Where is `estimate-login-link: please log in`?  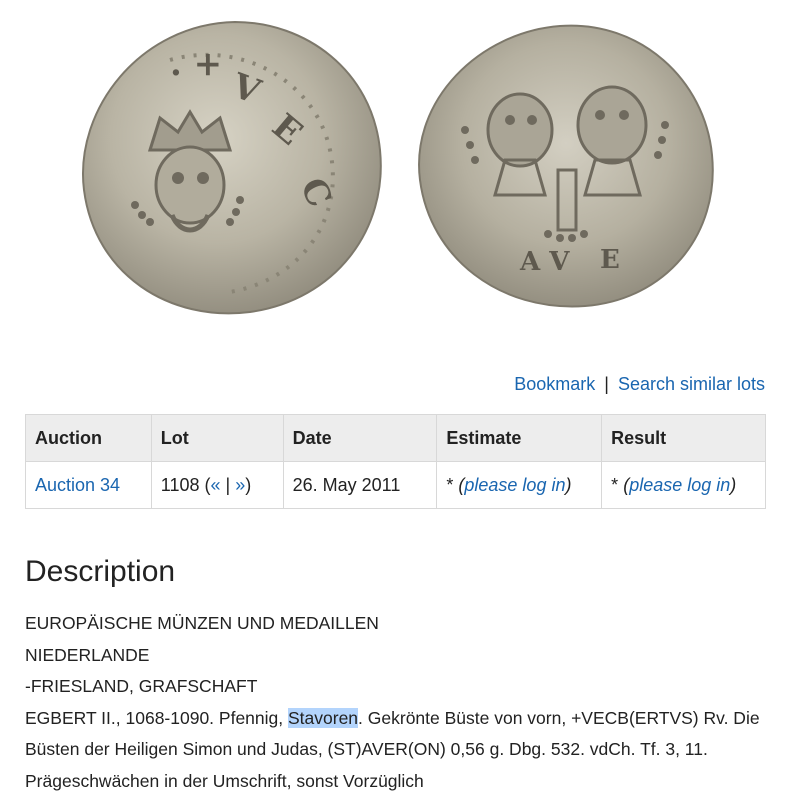
estimate-login-link: please log in is located at coordinates (514, 485).